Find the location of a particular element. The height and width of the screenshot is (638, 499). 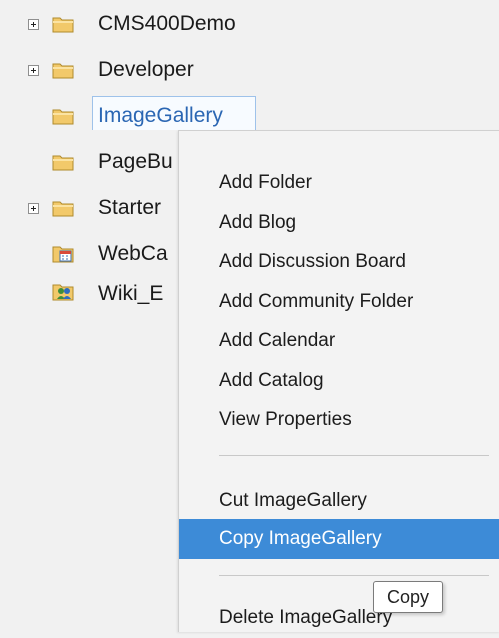

menu-item-add-community-folder: Add Community Folder is located at coordinates (339, 302).